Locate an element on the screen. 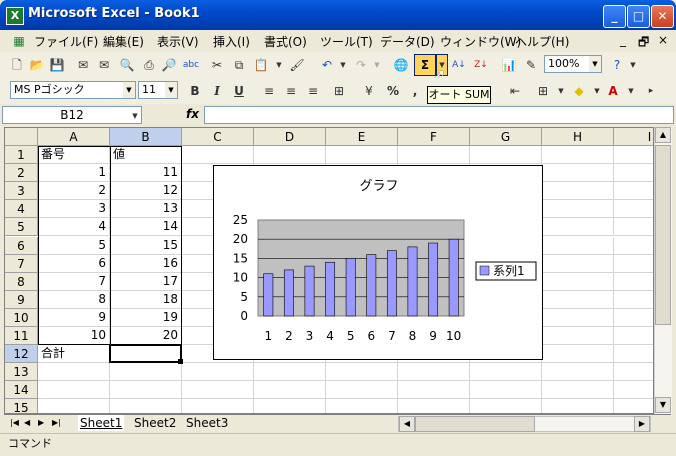 The width and height of the screenshot is (676, 456). doc-minimize-icon: _ is located at coordinates (623, 40).